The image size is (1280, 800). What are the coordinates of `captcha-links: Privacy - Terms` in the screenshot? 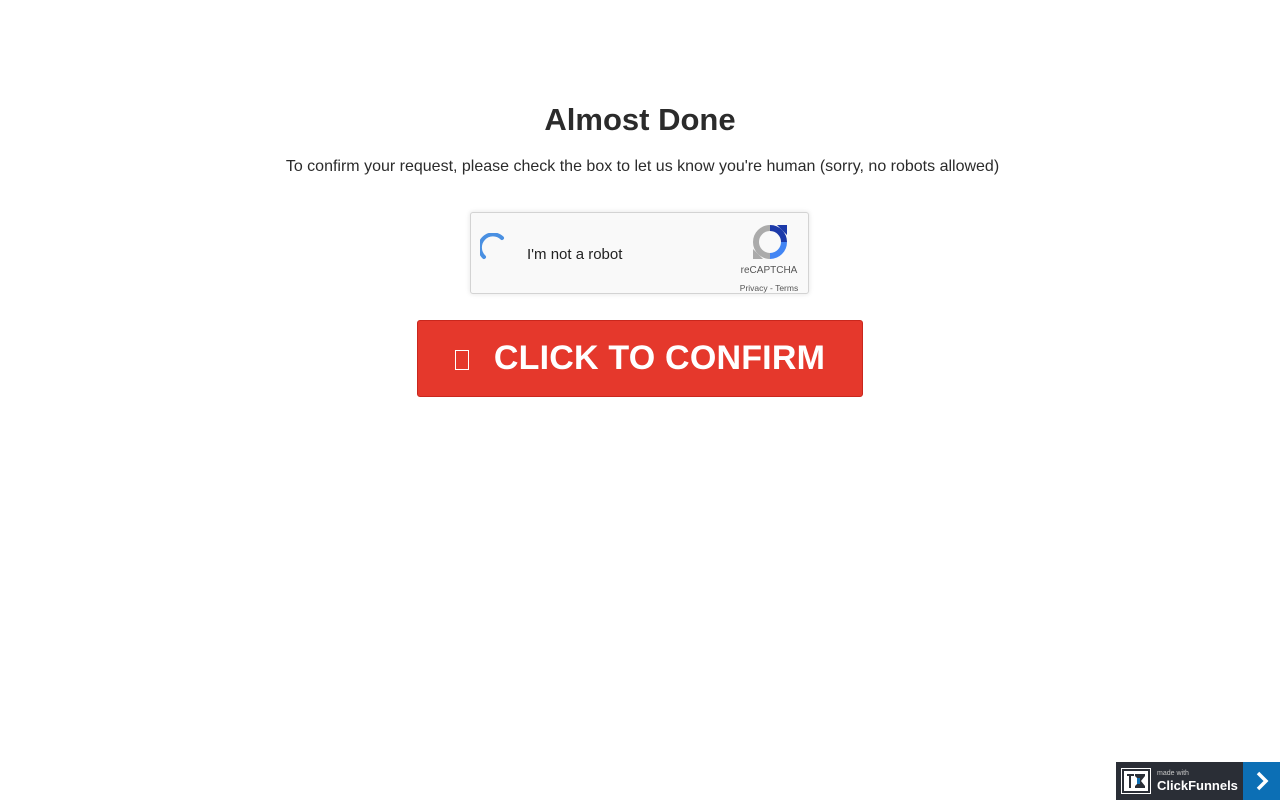 It's located at (769, 288).